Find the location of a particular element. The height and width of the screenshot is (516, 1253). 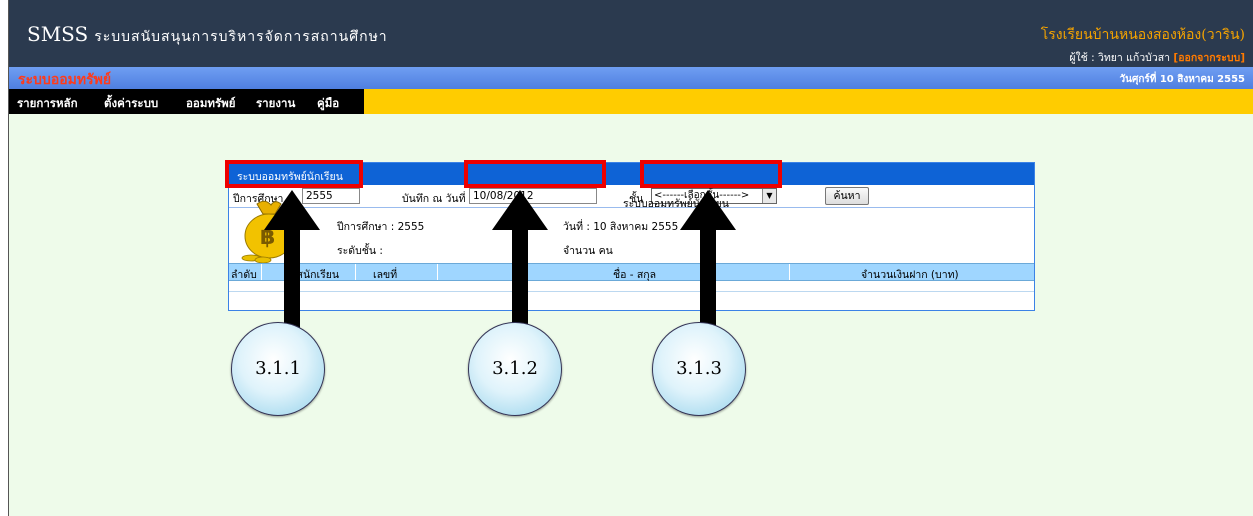

user-info: ผู้ใช้ : วิทยา แก้วบัวสา [ออกจากระบบ] is located at coordinates (1157, 57).